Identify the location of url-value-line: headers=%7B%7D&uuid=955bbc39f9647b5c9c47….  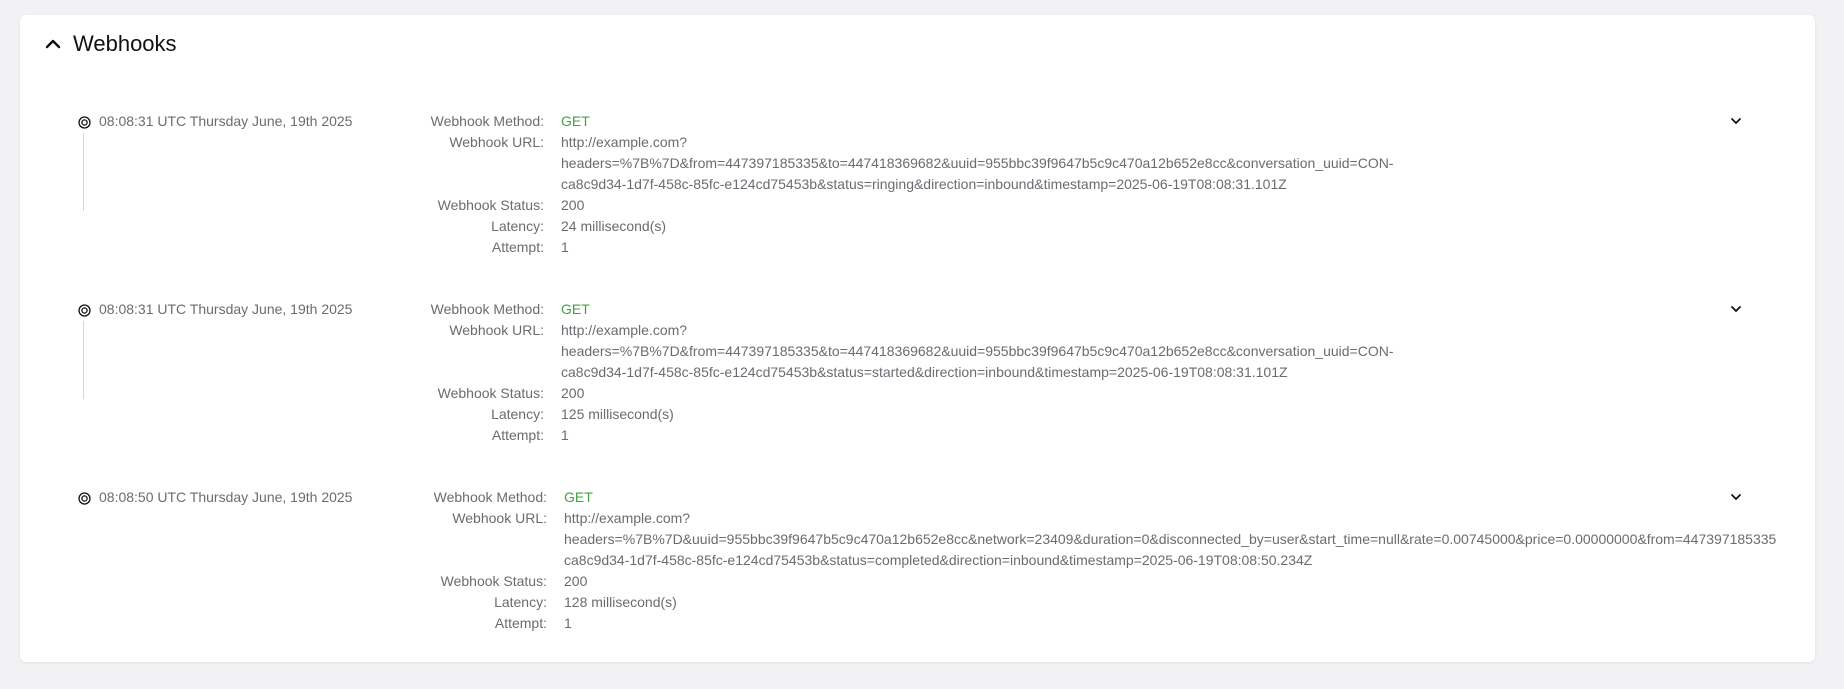
(1170, 539).